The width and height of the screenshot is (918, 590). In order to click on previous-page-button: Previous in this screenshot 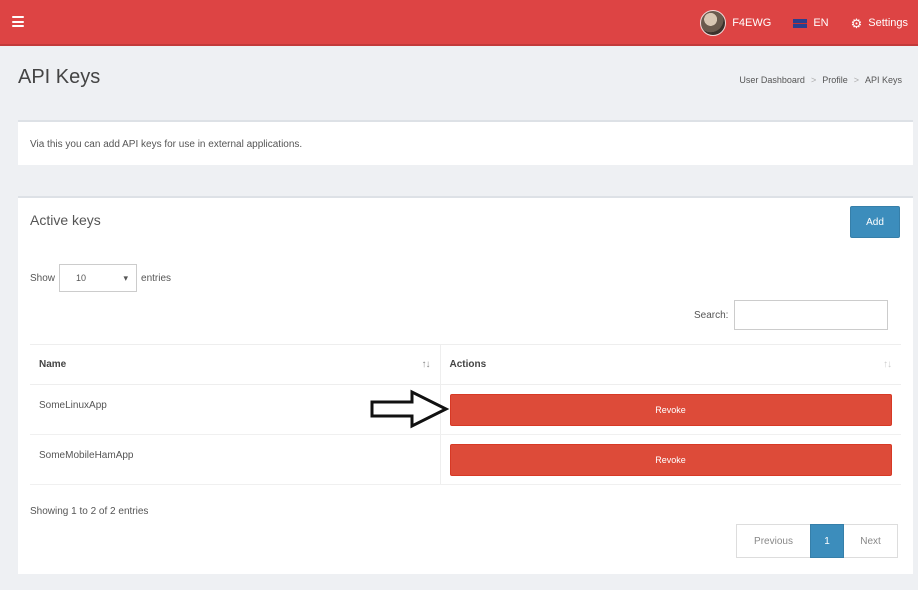, I will do `click(773, 541)`.